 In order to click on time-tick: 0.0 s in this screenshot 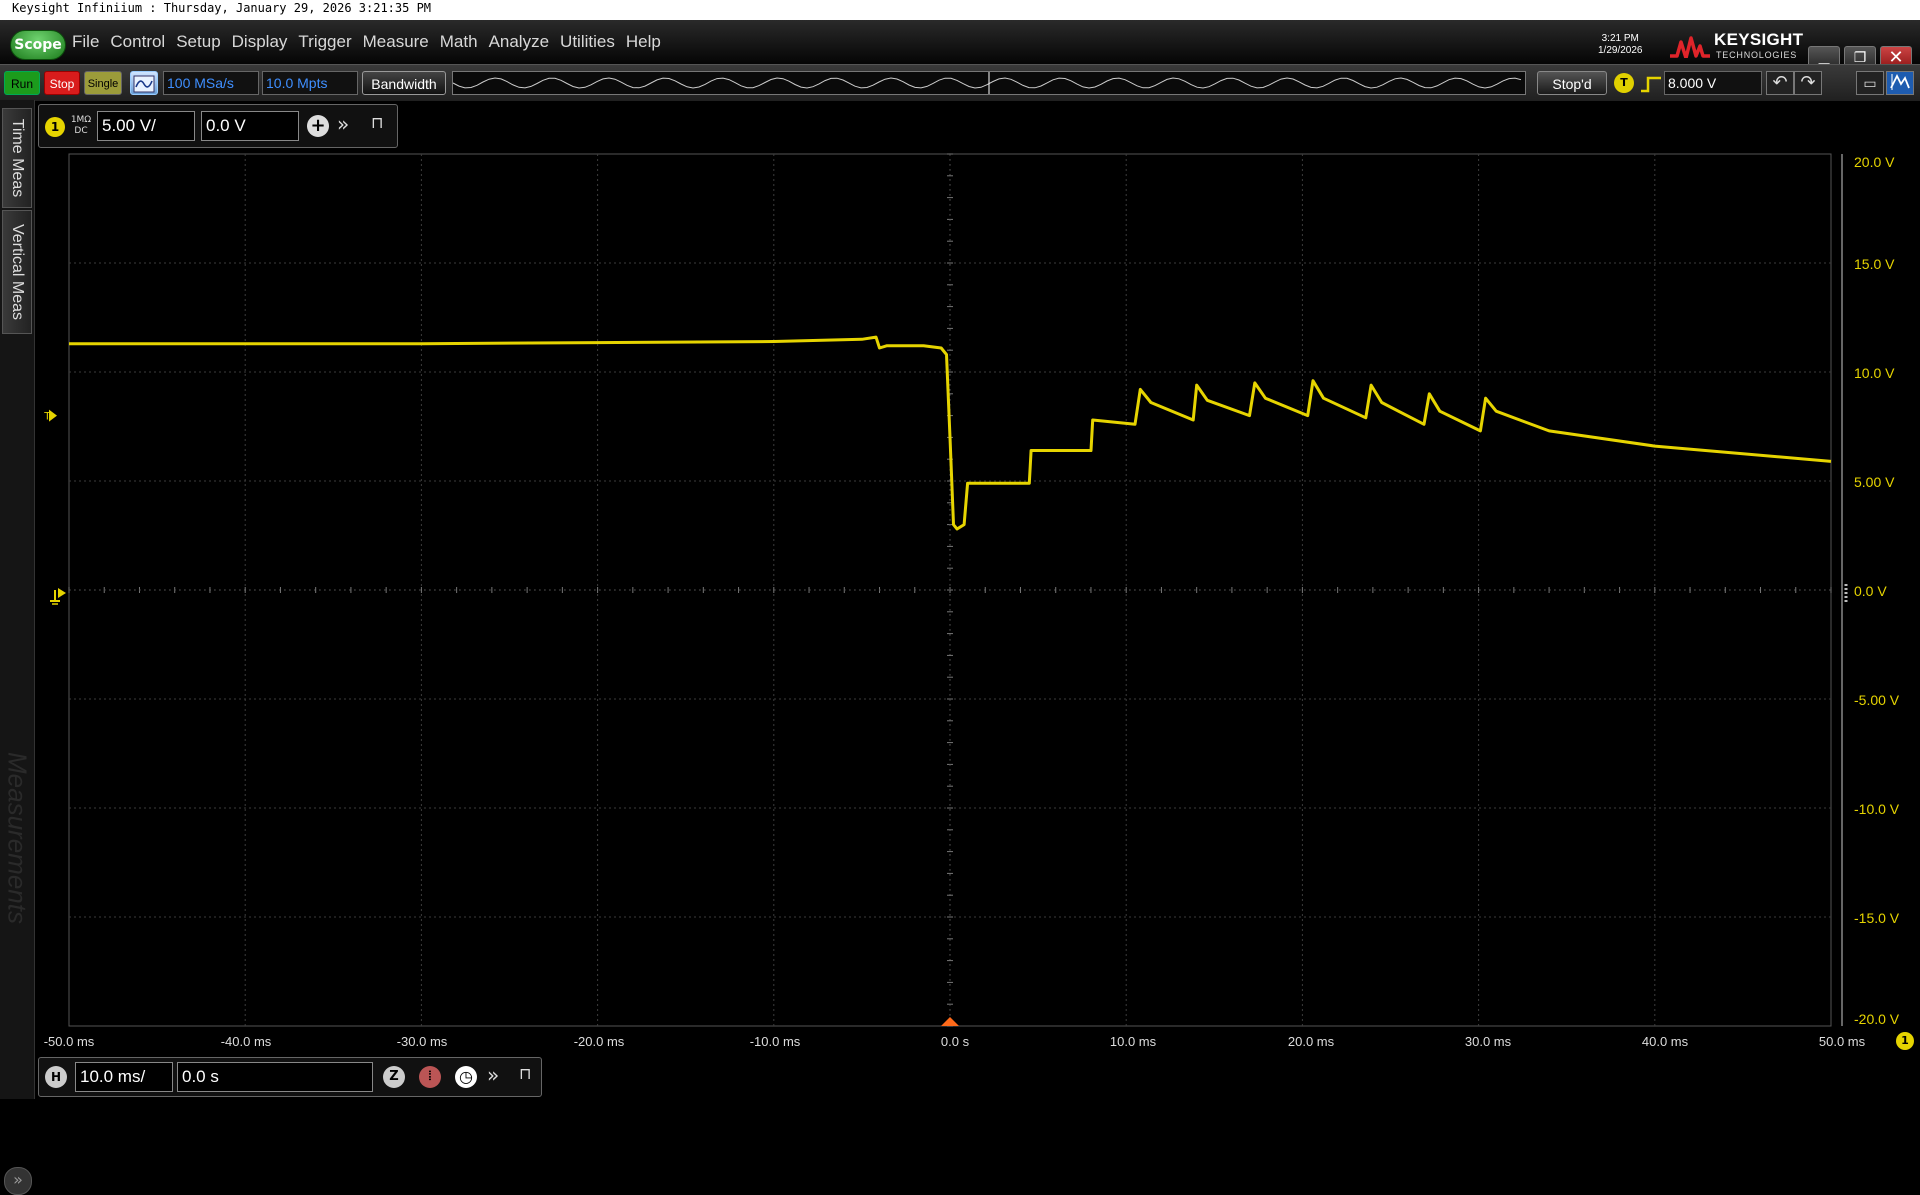, I will do `click(955, 1041)`.